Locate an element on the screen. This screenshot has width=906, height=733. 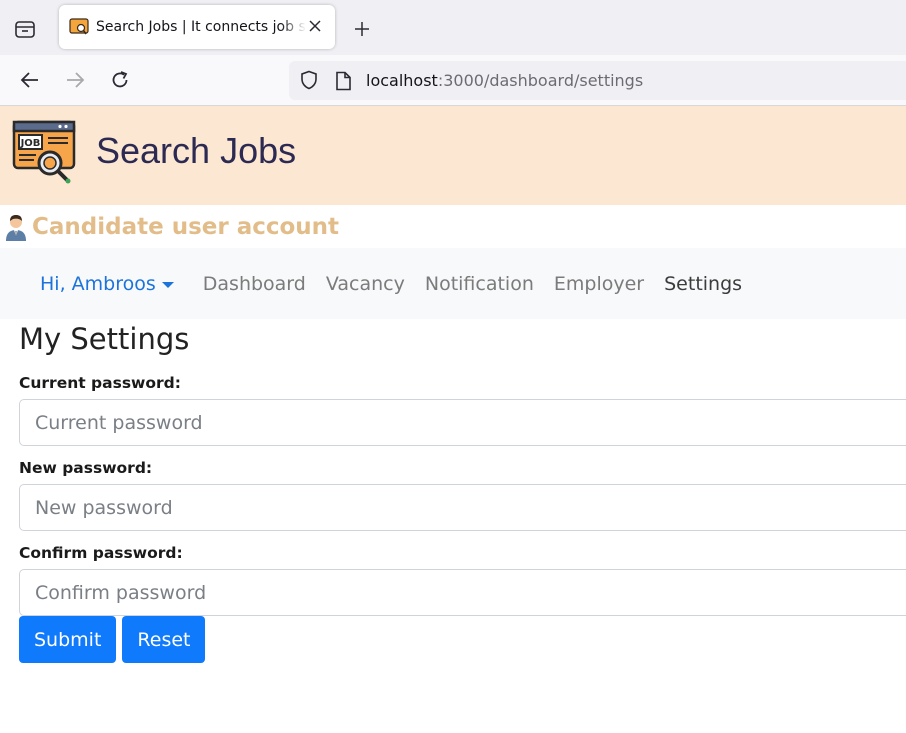
close-tab-icon is located at coordinates (315, 26).